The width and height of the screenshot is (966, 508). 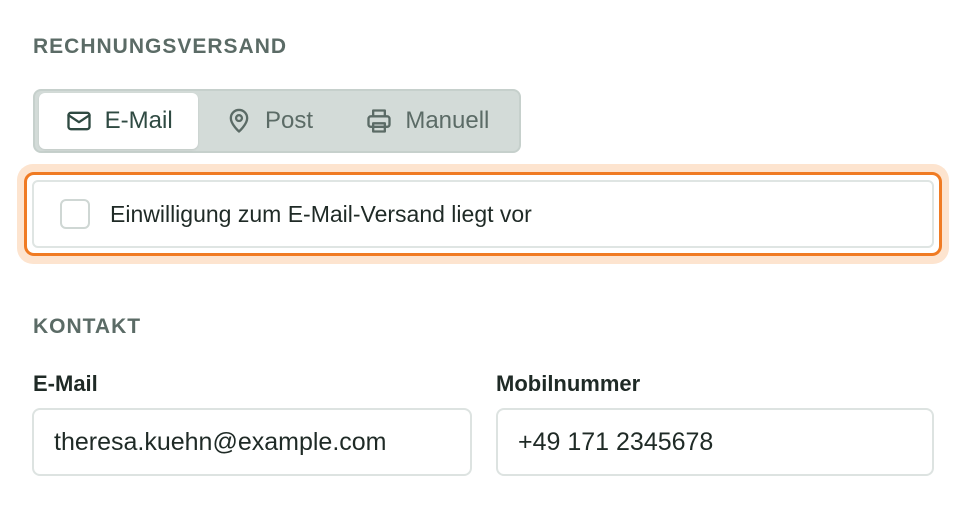 What do you see at coordinates (78, 121) in the screenshot?
I see `mail-icon` at bounding box center [78, 121].